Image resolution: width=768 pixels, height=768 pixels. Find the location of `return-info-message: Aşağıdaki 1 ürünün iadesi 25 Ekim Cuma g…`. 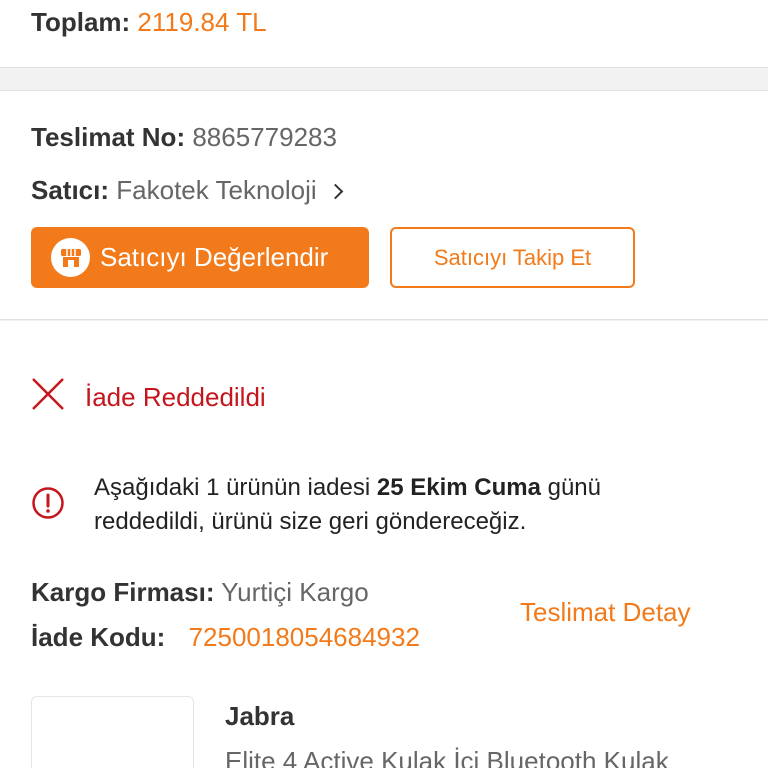

return-info-message: Aşağıdaki 1 ürünün iadesi 25 Ekim Cuma g… is located at coordinates (372, 505).